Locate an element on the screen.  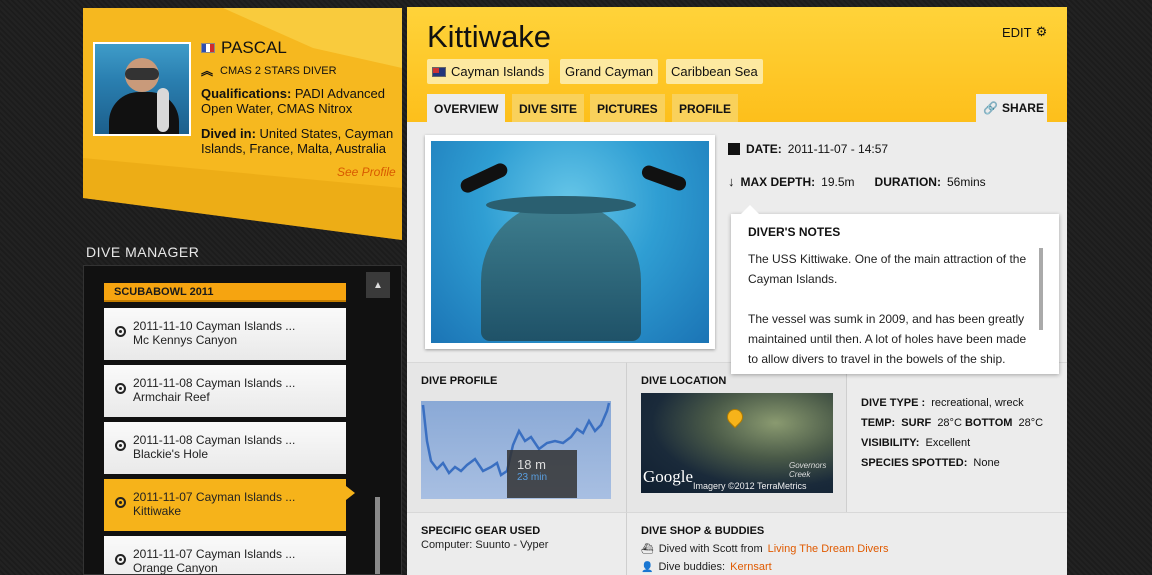
dive-photo-frame is located at coordinates (570, 242).